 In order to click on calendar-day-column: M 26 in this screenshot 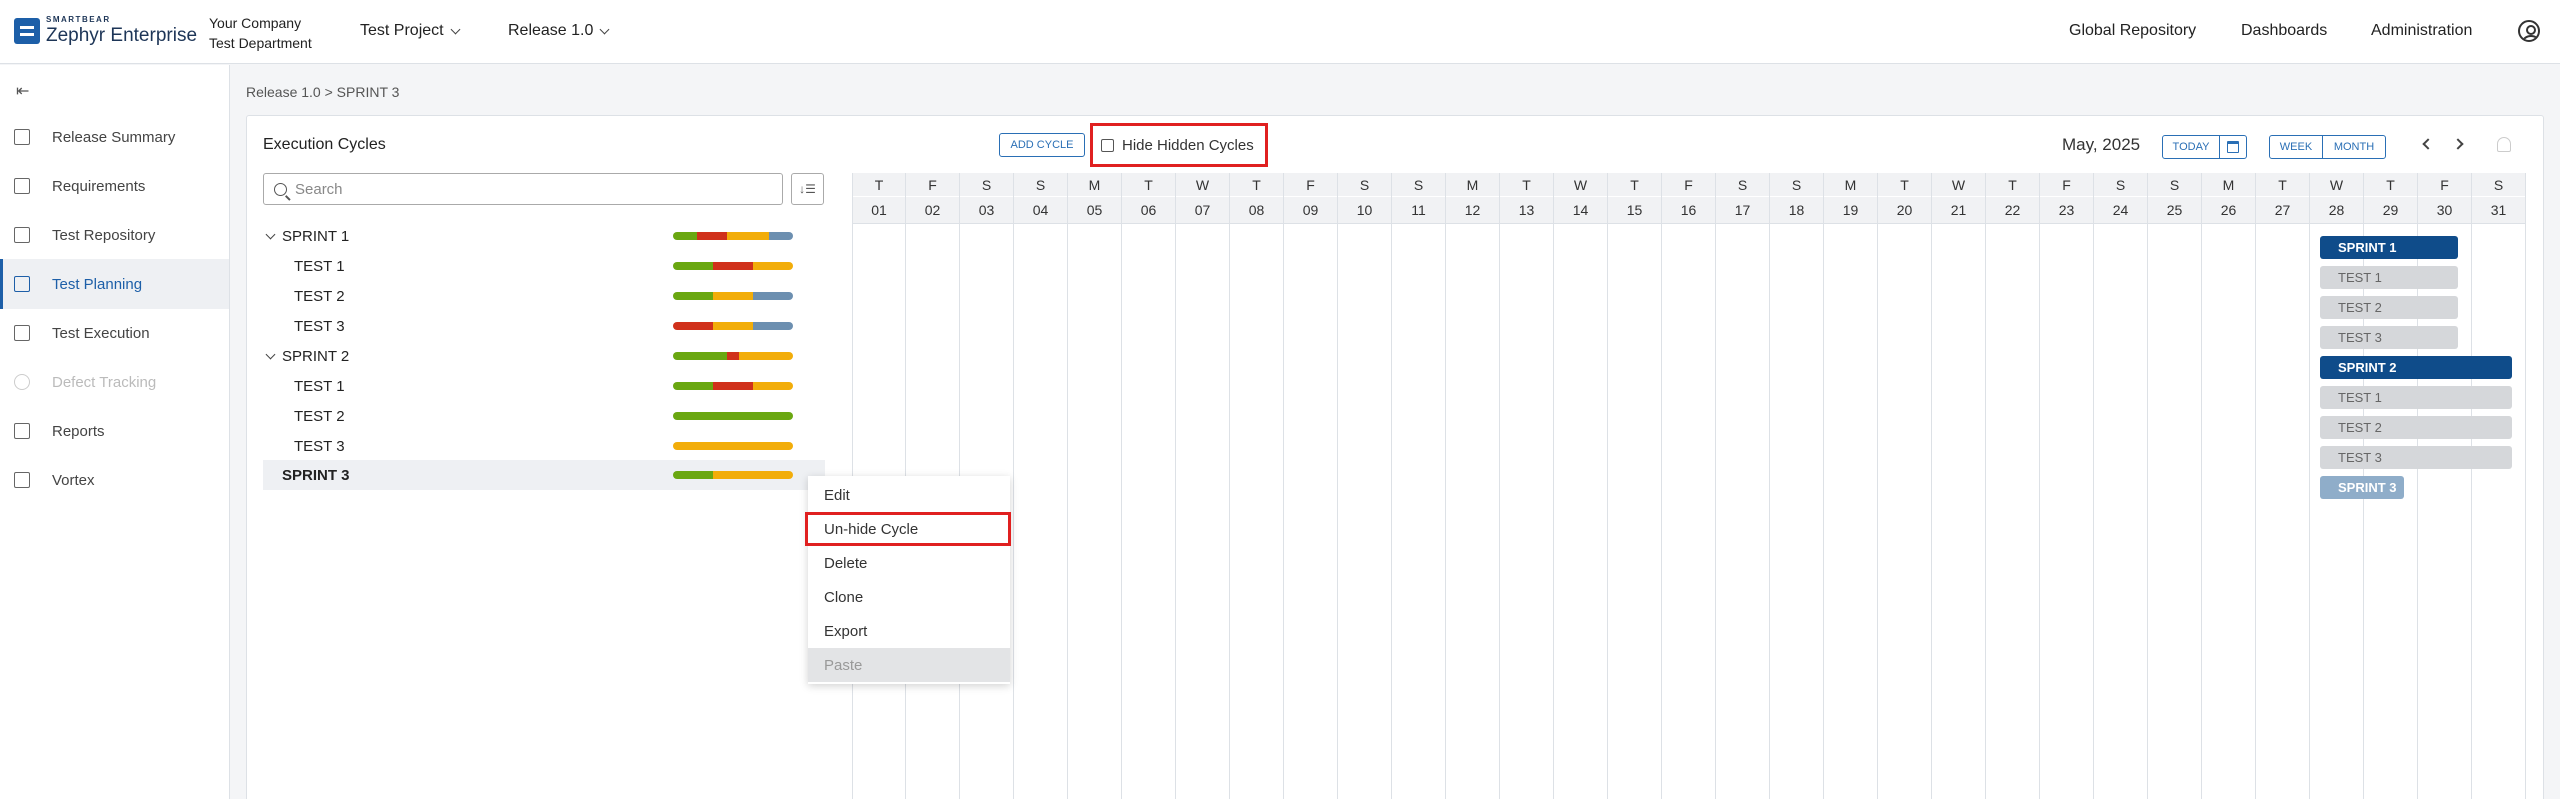, I will do `click(2229, 486)`.